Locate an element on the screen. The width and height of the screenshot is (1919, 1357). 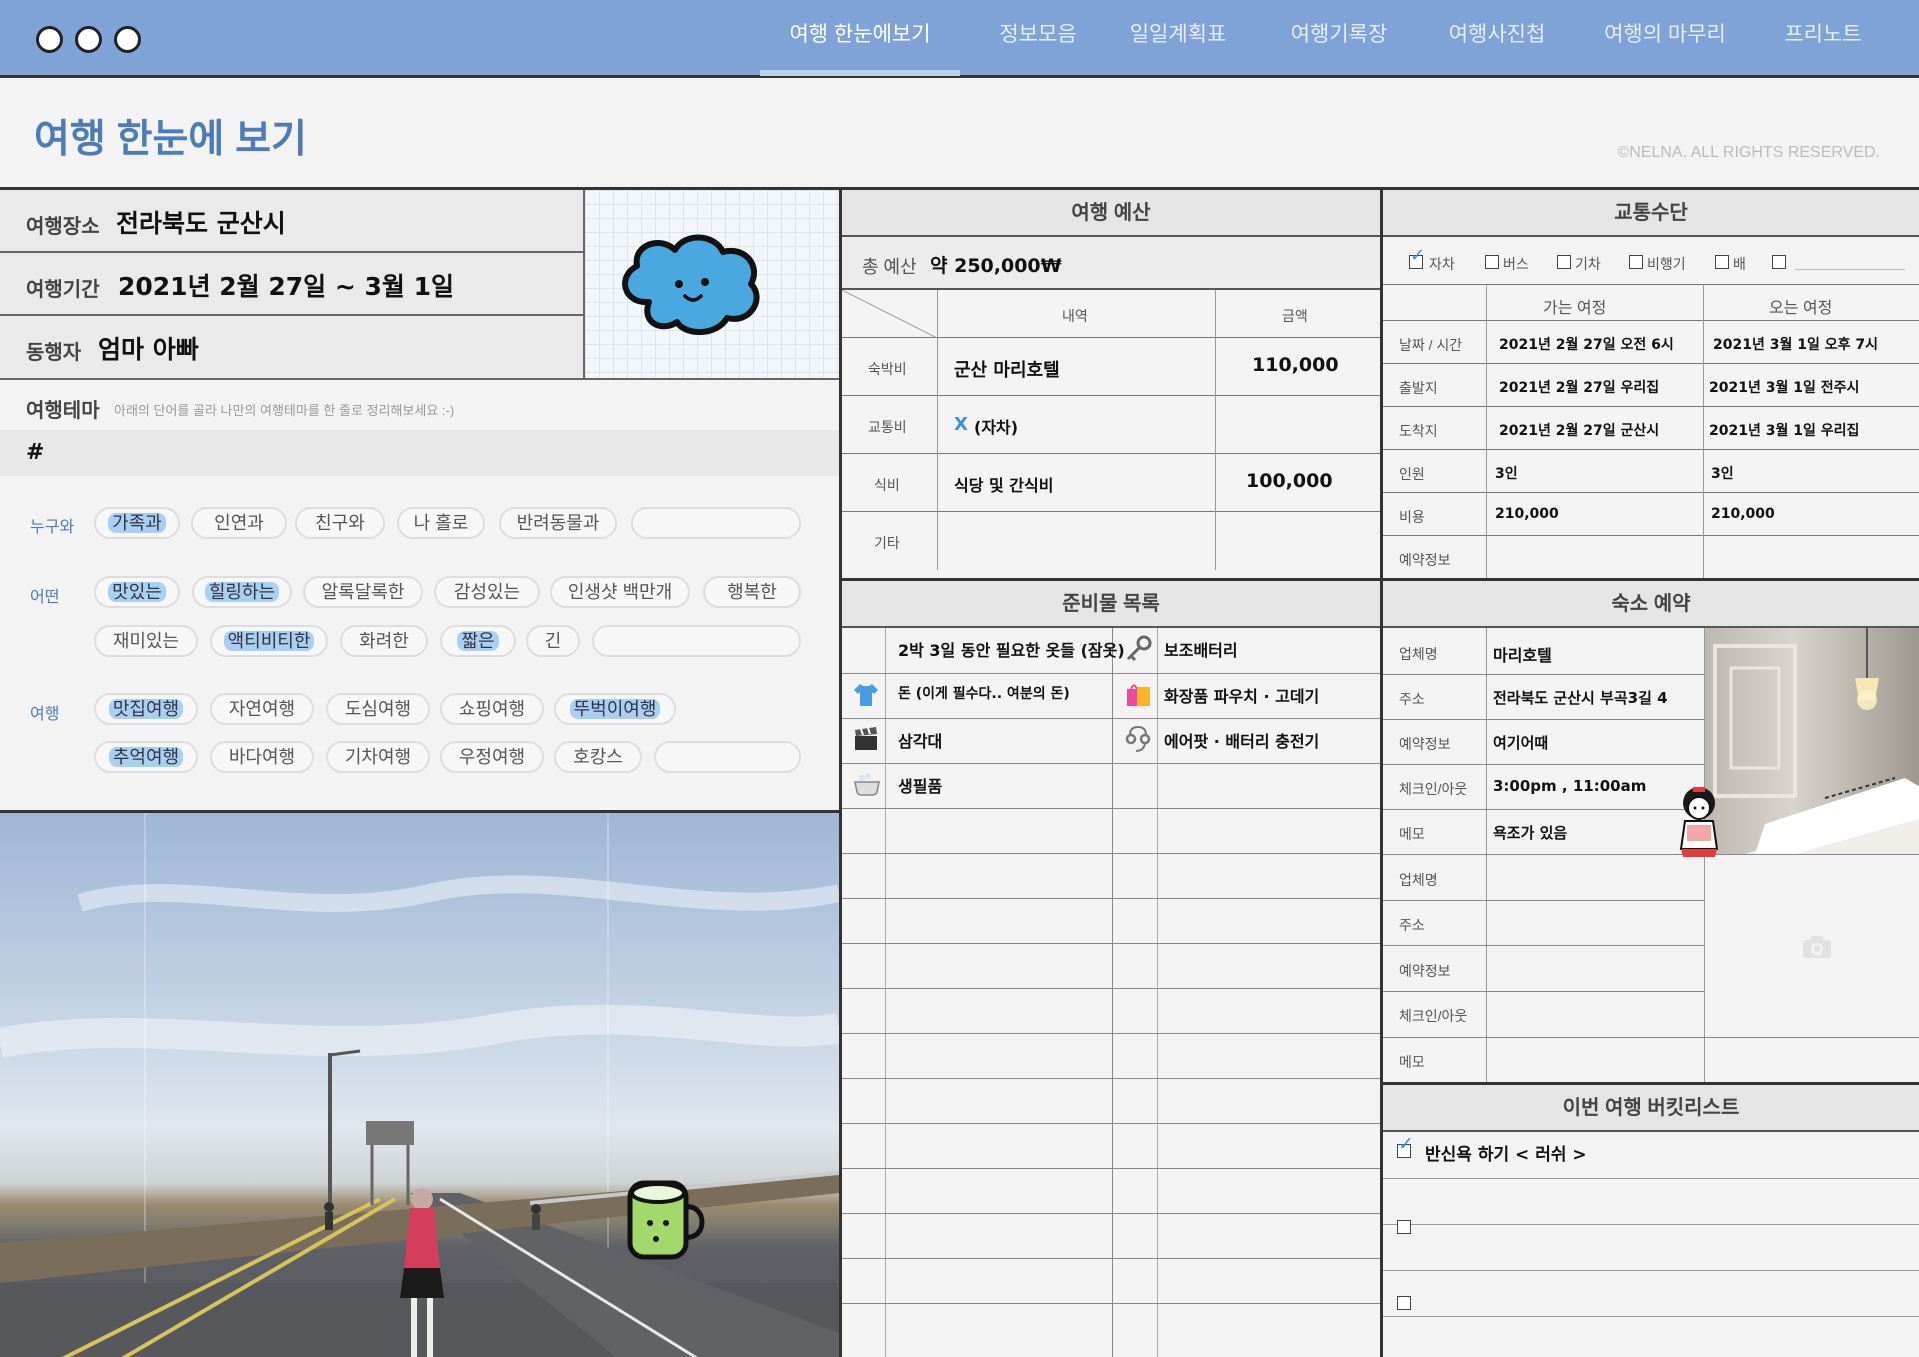
lodging-value: 전라북도 군산시 부곡3길 4 is located at coordinates (1580, 697).